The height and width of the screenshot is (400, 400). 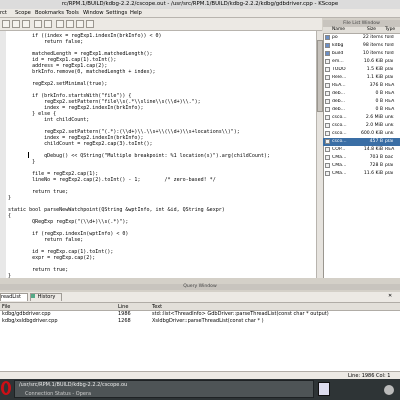 What do you see at coordinates (361, 126) in the screenshot?
I see `file-list-item: csco... 2.0 MiB unk` at bounding box center [361, 126].